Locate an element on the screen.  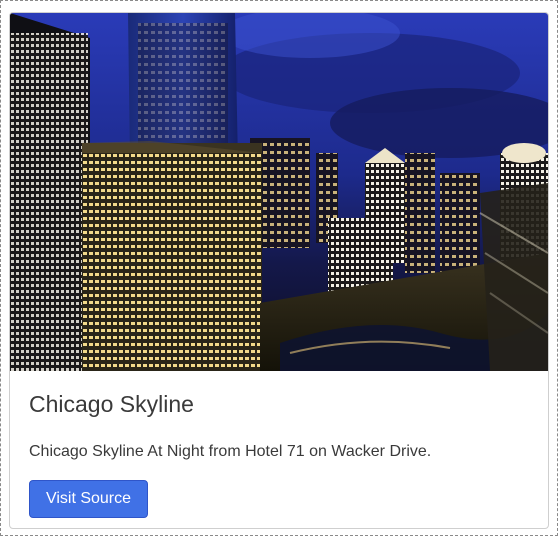
card-title: Chicago Skyline is located at coordinates (111, 404).